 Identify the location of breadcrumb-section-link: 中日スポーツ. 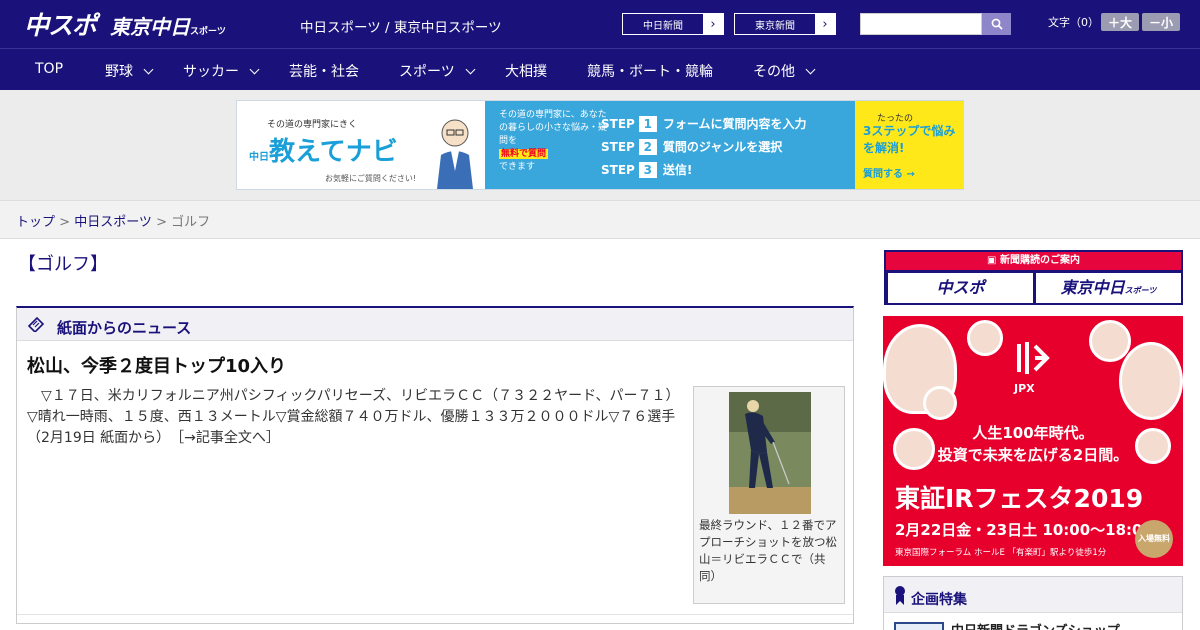
(113, 222).